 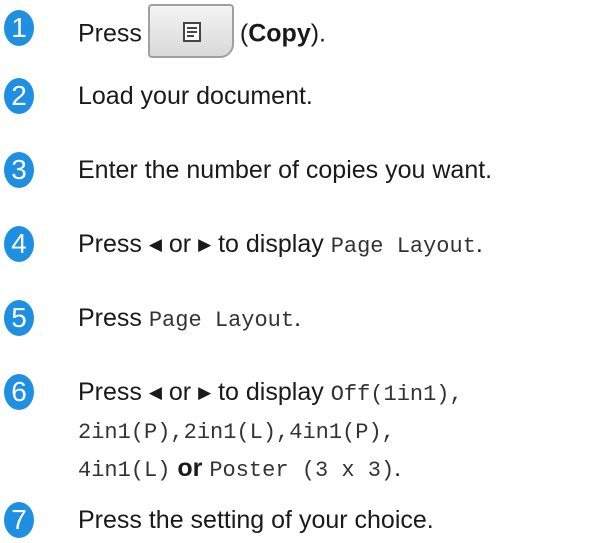 I want to click on lcd-option: 2in1(P),, so click(x=131, y=432).